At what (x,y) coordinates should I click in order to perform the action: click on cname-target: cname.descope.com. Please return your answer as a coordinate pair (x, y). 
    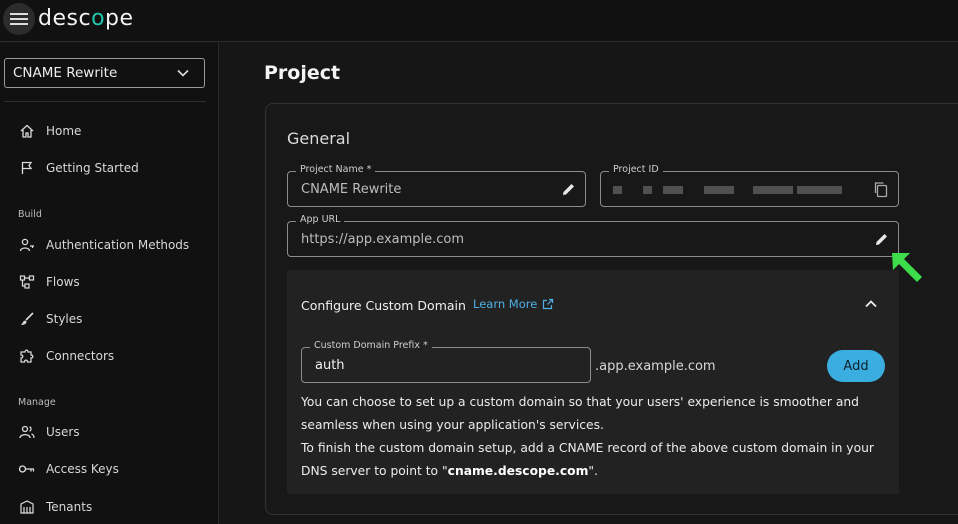
    Looking at the image, I should click on (518, 471).